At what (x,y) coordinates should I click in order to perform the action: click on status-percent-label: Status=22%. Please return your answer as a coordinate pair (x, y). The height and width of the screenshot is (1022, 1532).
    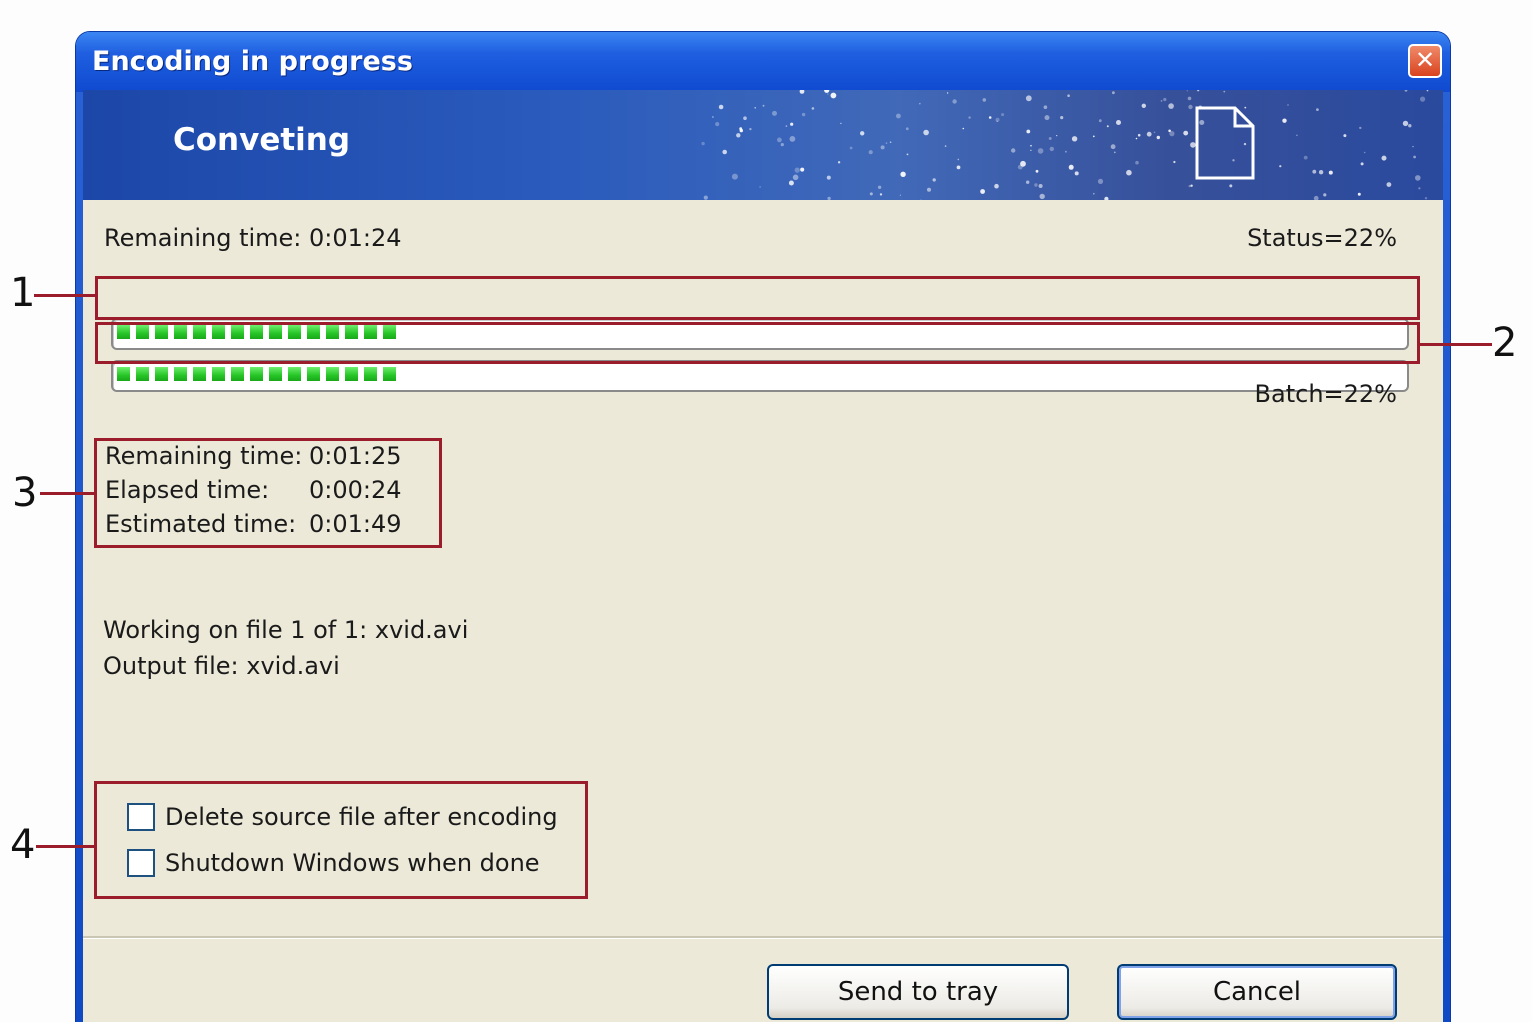
    Looking at the image, I should click on (1322, 238).